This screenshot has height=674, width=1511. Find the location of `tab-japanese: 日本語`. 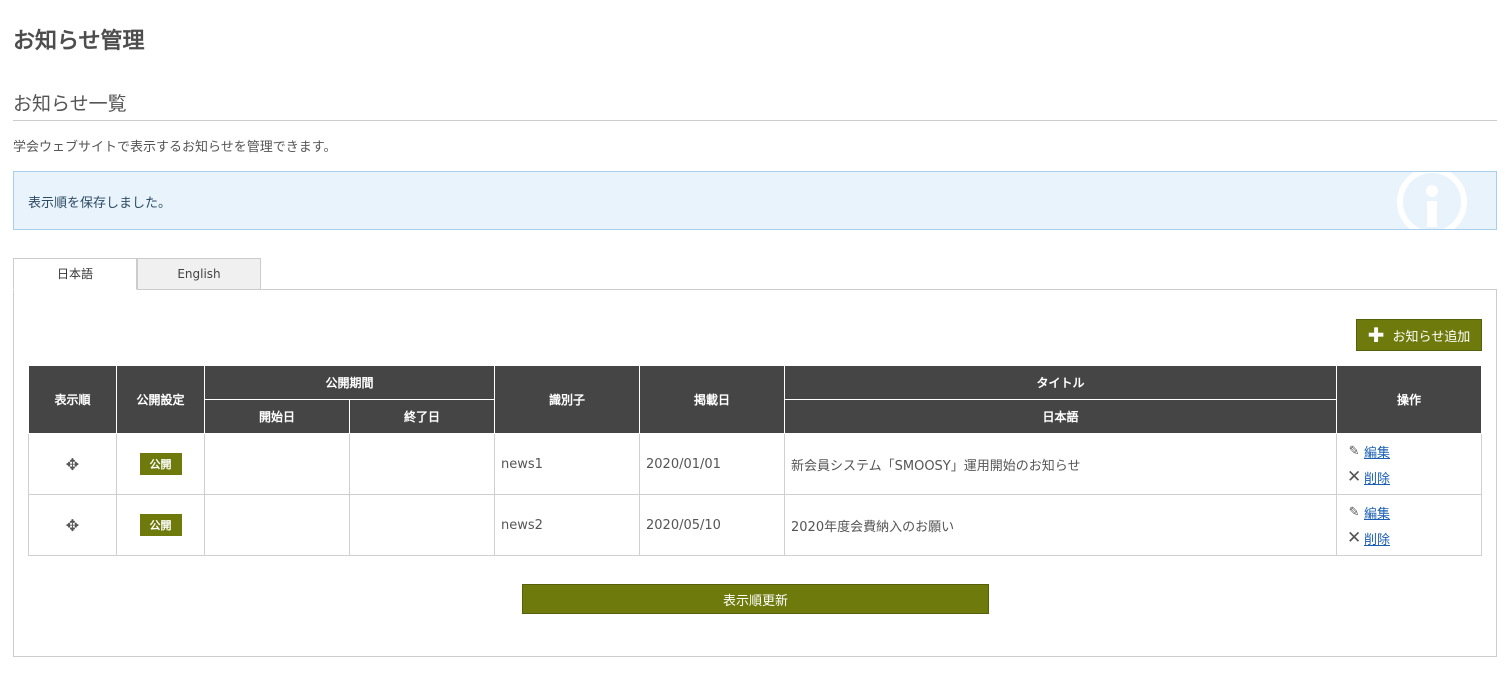

tab-japanese: 日本語 is located at coordinates (75, 274).